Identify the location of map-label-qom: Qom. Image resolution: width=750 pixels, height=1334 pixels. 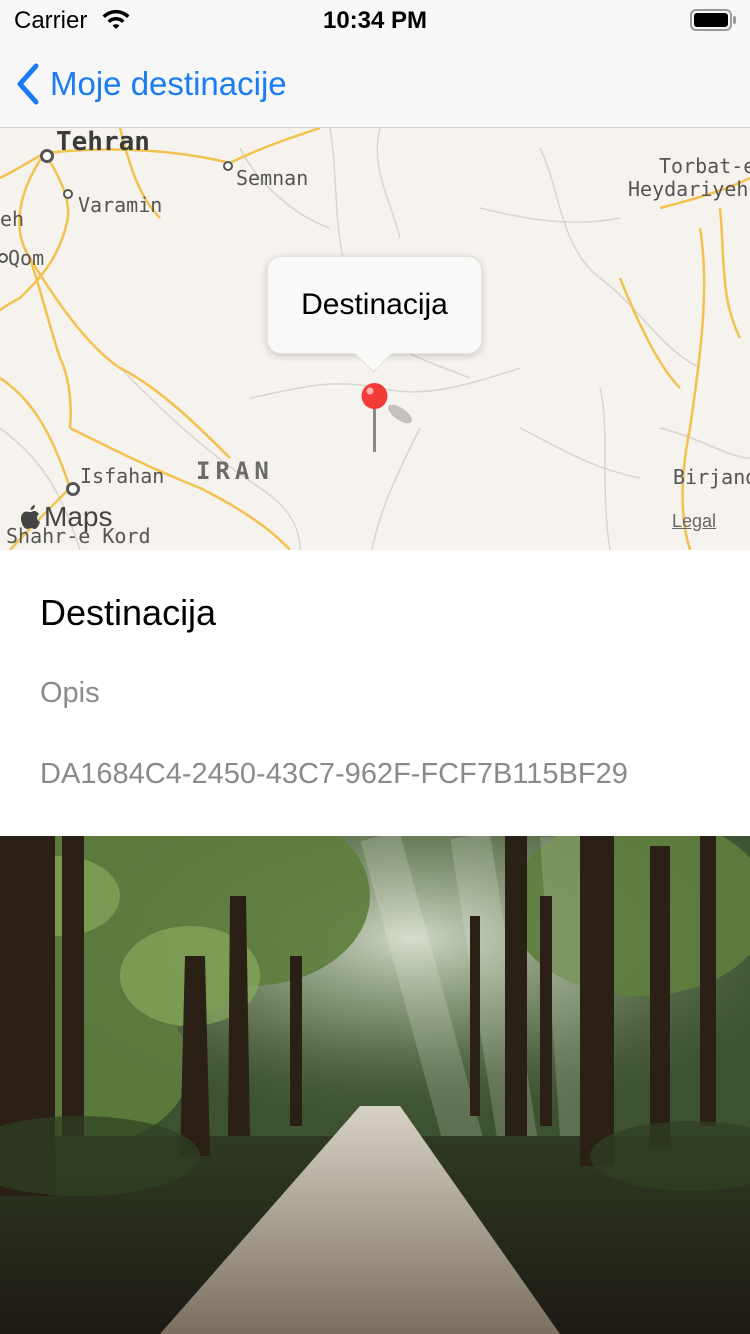
(26, 258).